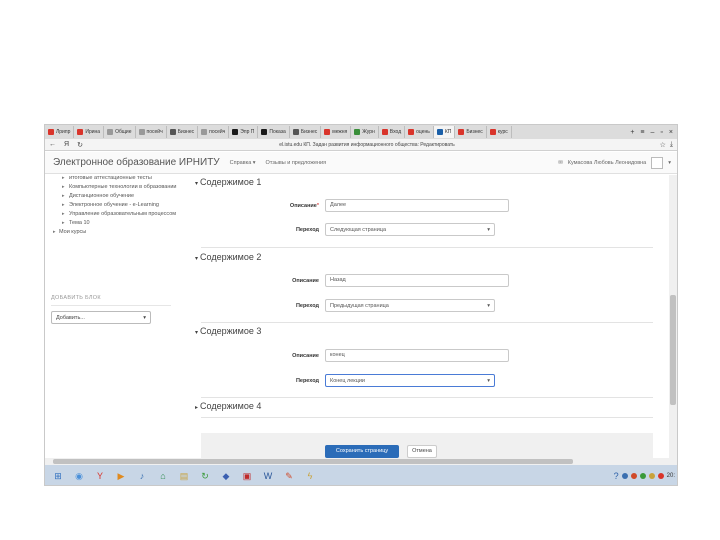 This screenshot has height=540, width=720. I want to click on browser-tab: оцень, so click(419, 132).